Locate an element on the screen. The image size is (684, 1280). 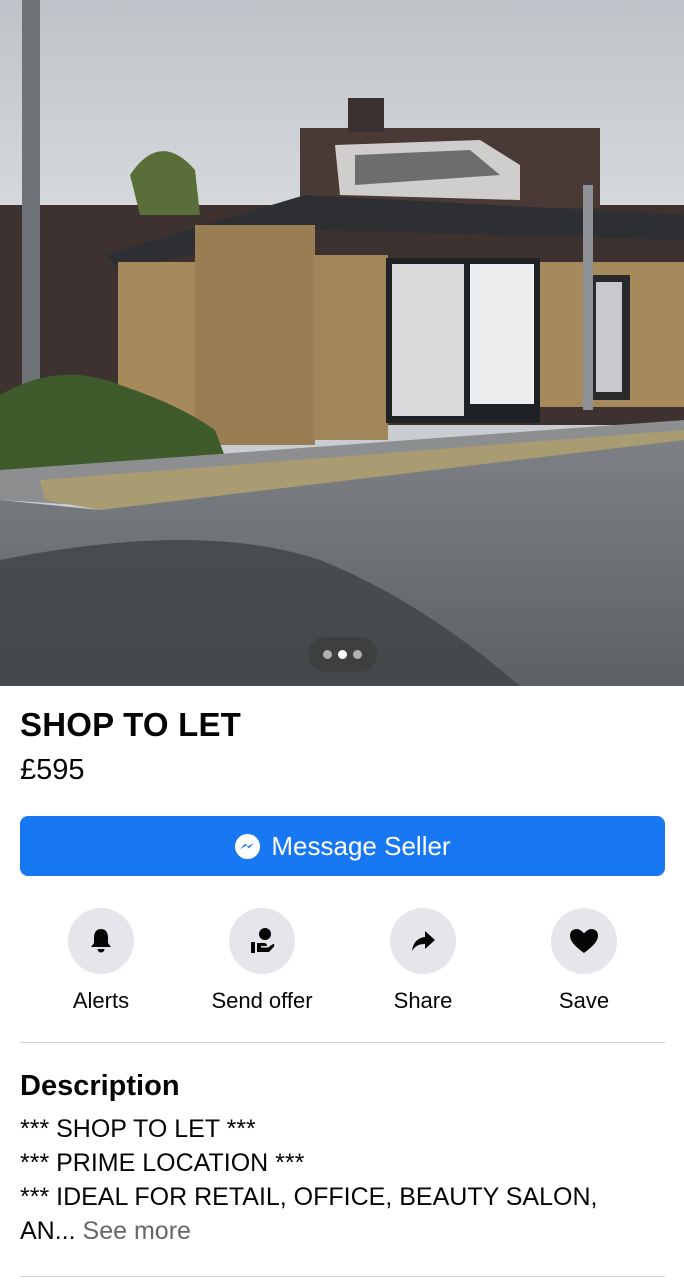
pager-dot-active is located at coordinates (342, 654).